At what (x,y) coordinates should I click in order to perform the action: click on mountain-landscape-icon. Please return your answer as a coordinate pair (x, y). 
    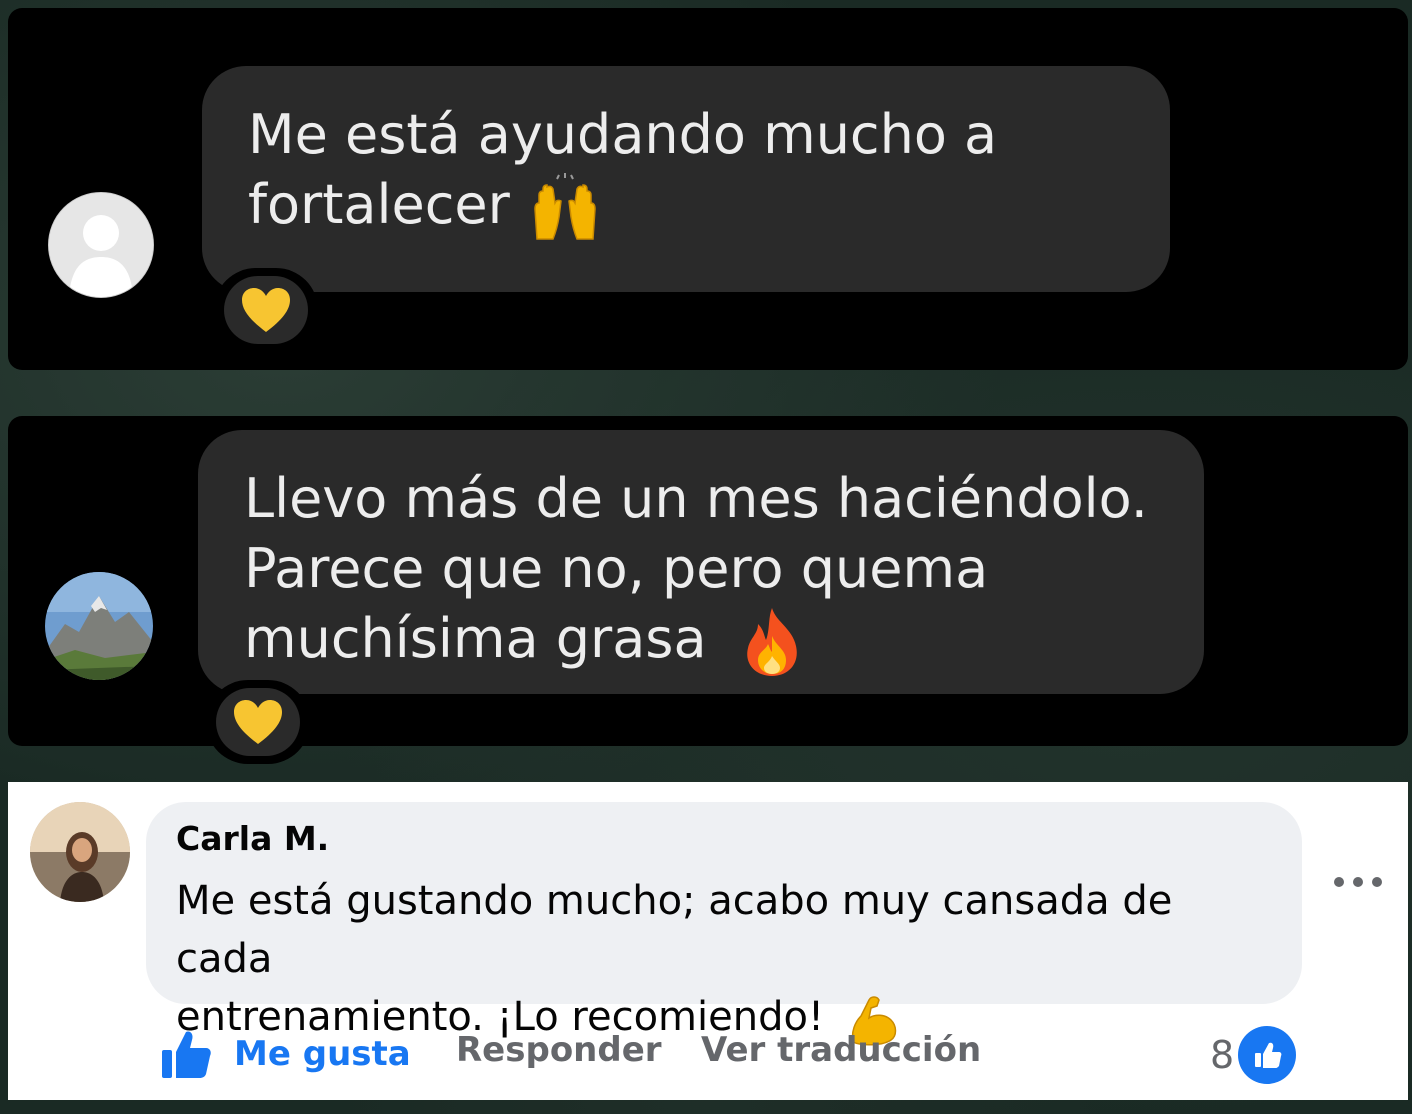
    Looking at the image, I should click on (99, 626).